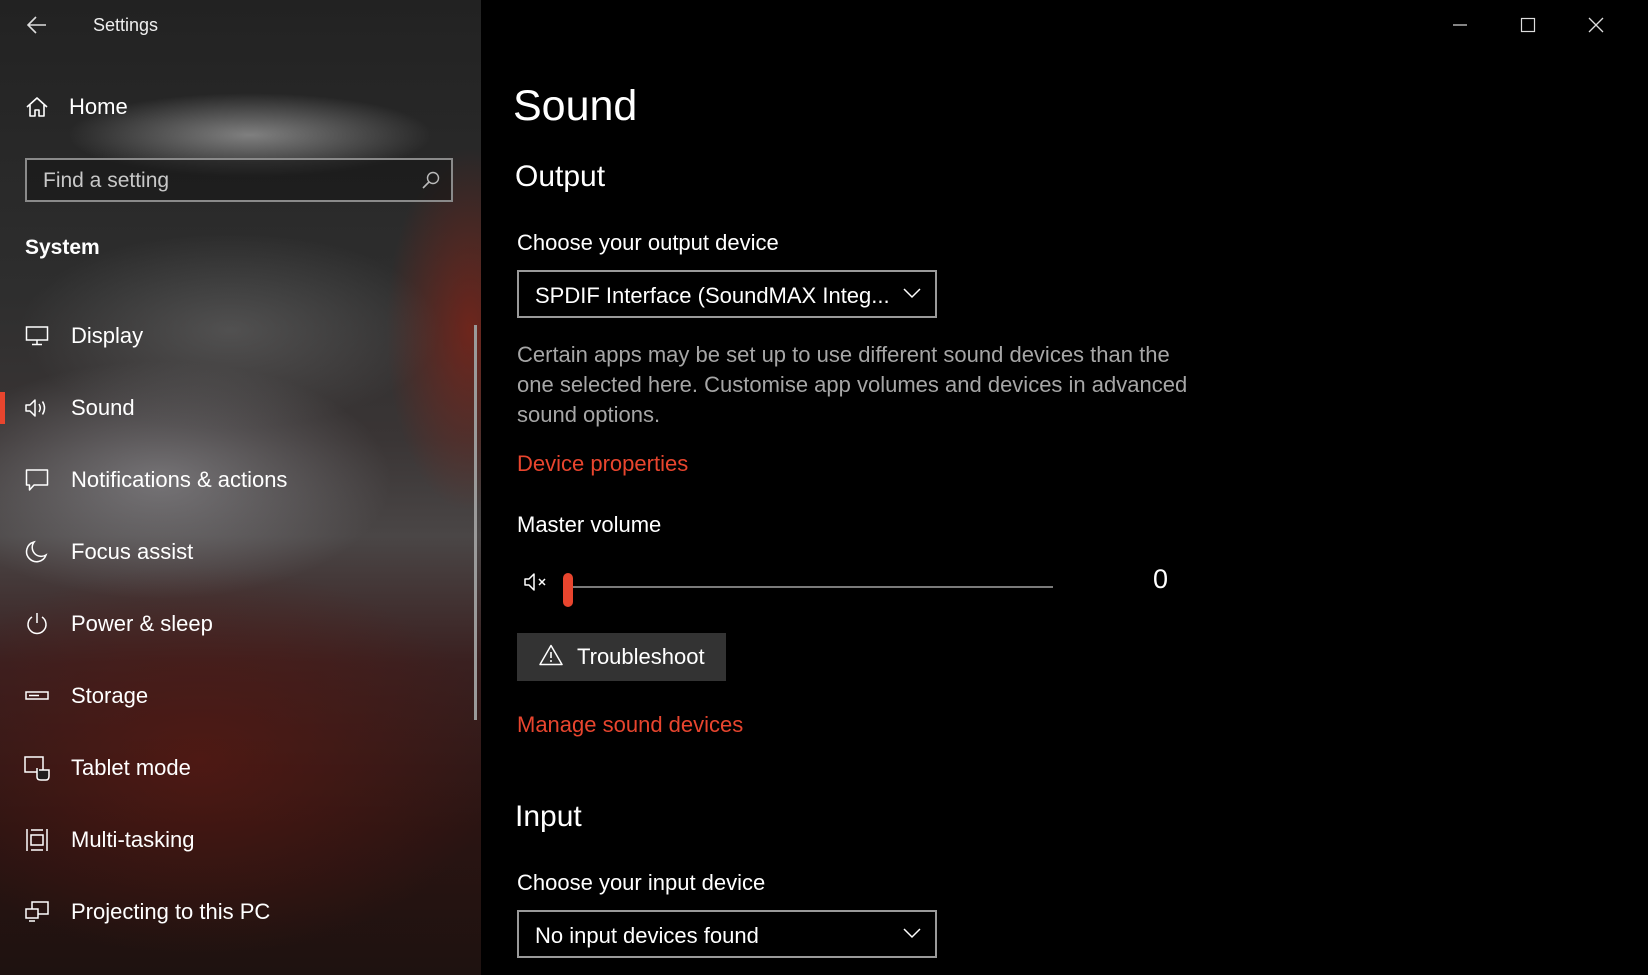  I want to click on output-device-label: Choose your output device, so click(648, 242).